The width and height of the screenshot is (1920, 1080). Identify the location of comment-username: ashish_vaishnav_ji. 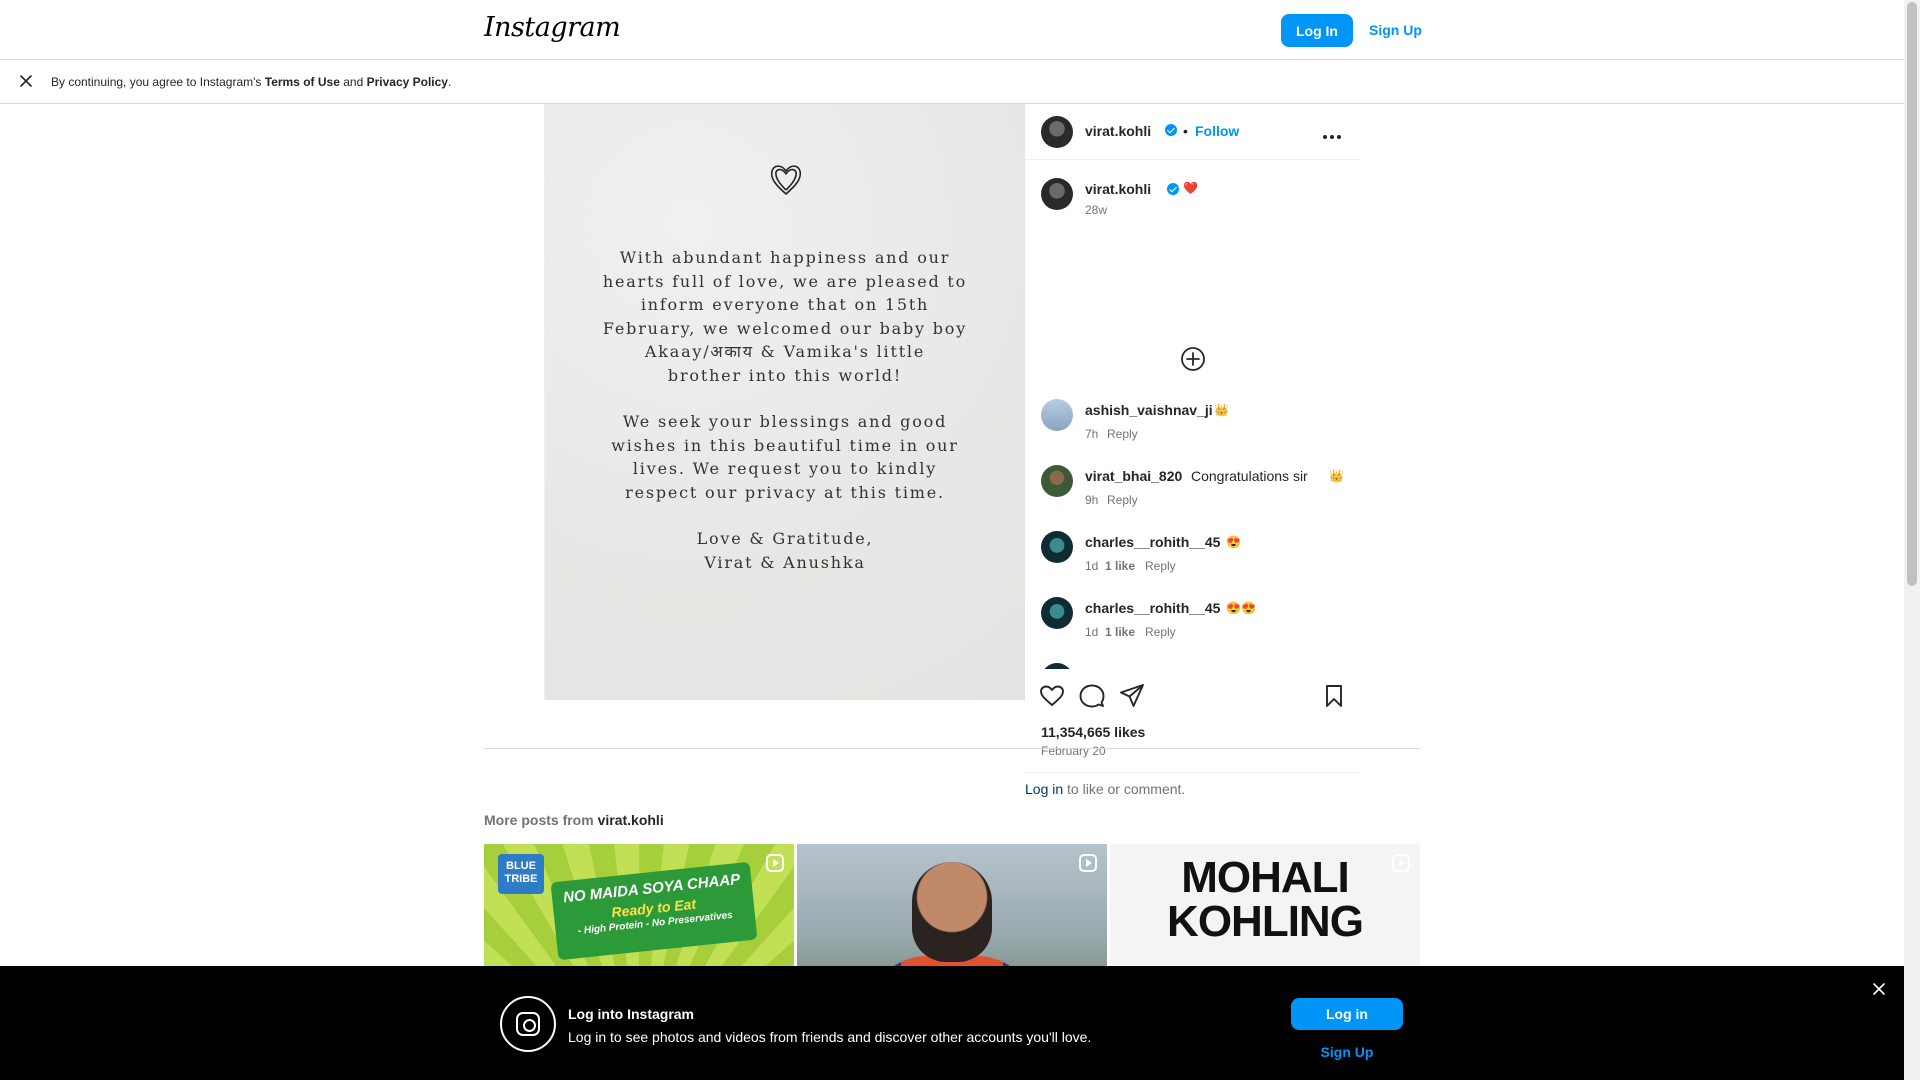
(1149, 410).